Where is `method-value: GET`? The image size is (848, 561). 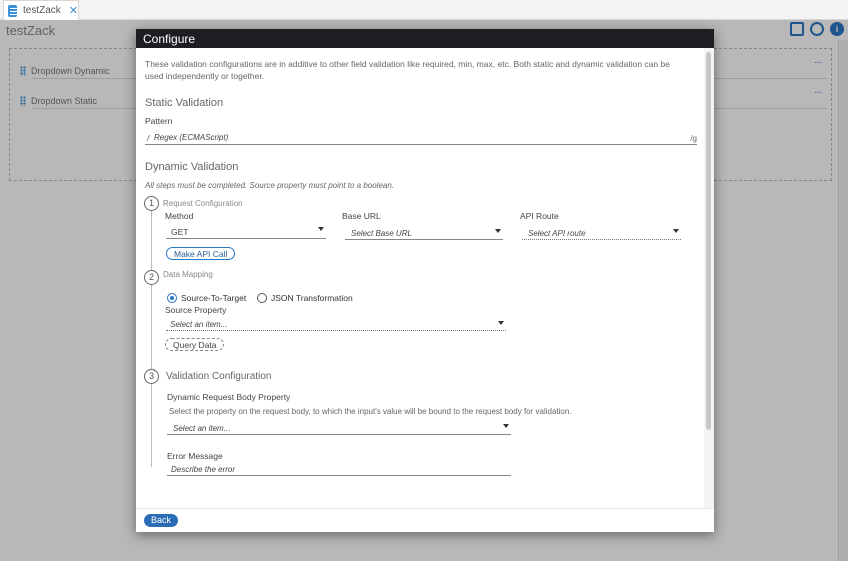
method-value: GET is located at coordinates (180, 232).